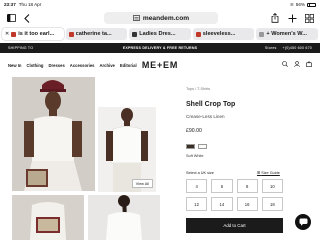  I want to click on account-icon, so click(297, 65).